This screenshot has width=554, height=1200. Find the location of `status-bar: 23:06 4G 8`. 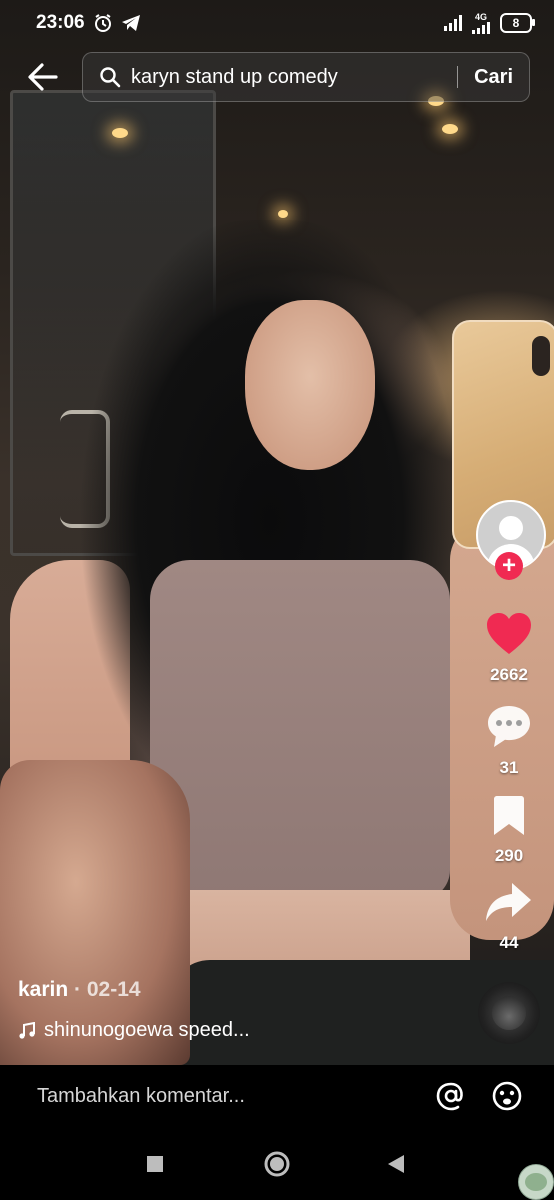

status-bar: 23:06 4G 8 is located at coordinates (277, 23).